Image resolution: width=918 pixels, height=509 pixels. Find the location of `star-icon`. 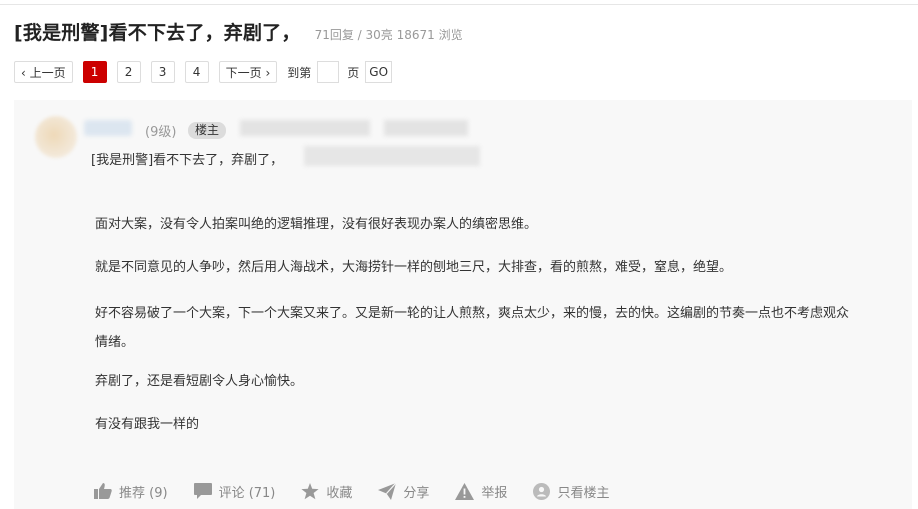

star-icon is located at coordinates (310, 490).